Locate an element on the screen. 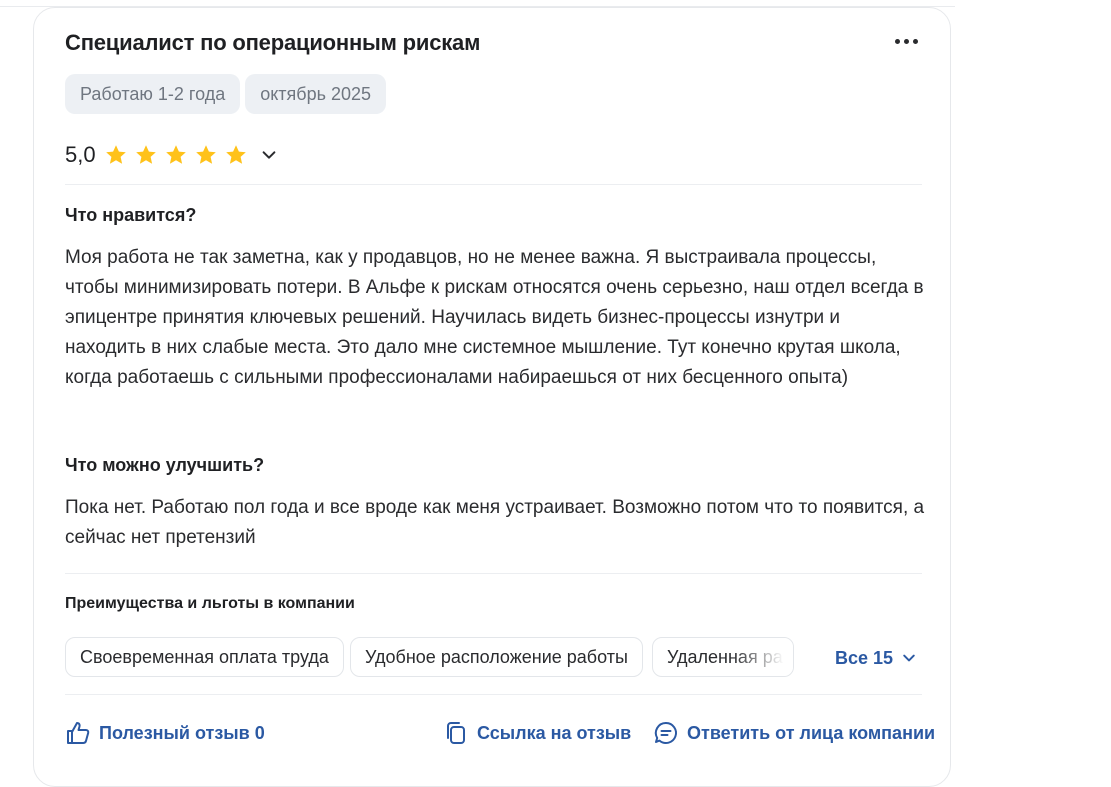  star-rating is located at coordinates (176, 155).